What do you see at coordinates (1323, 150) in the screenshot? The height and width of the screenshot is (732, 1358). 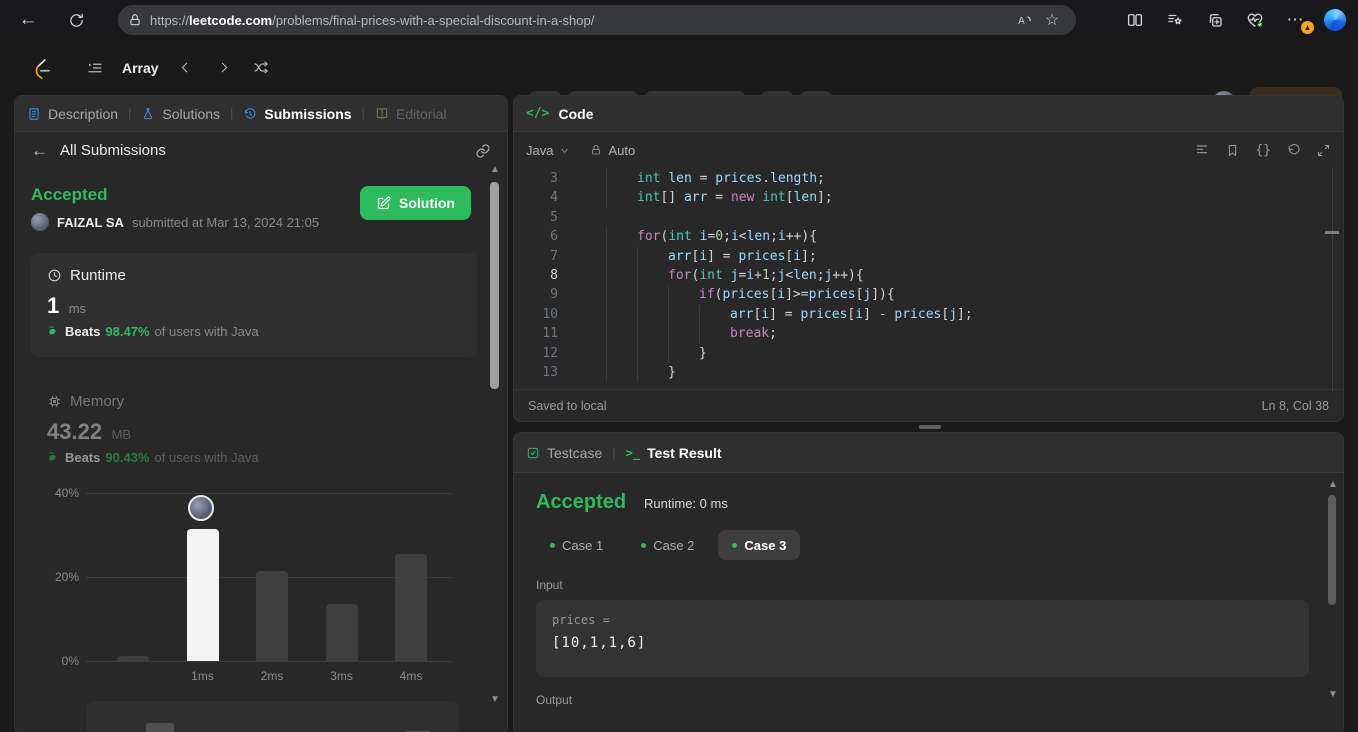 I see `fullscreen-icon` at bounding box center [1323, 150].